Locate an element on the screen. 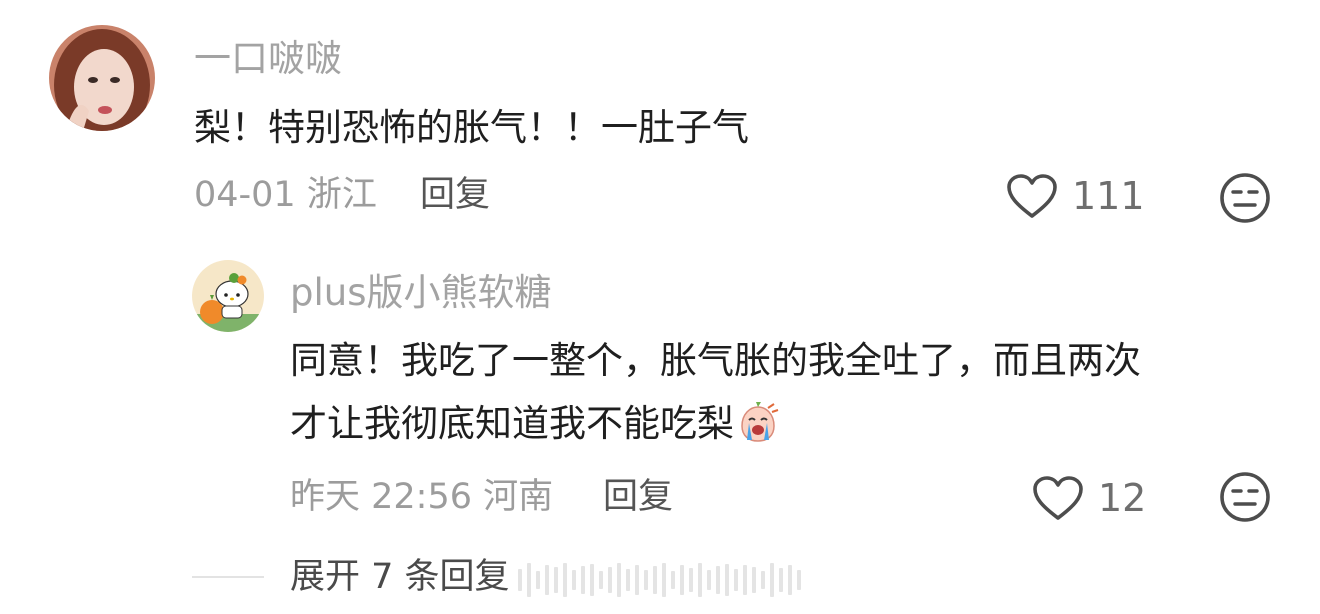 This screenshot has width=1320, height=614. crying-face-emoji is located at coordinates (758, 422).